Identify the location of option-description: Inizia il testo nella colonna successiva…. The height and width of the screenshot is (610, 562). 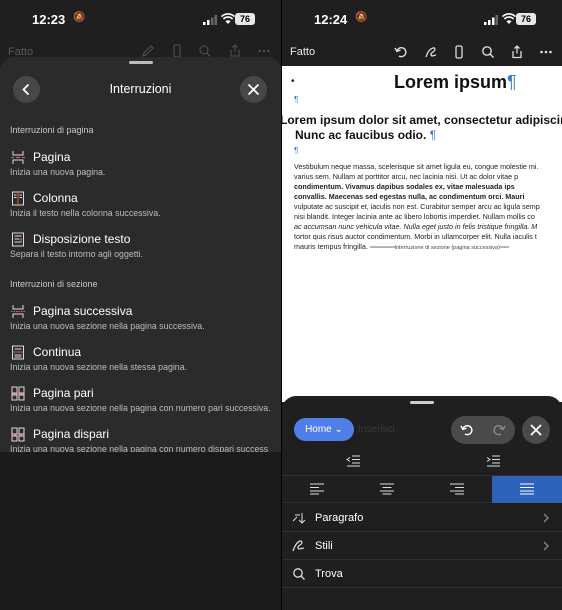
(85, 213).